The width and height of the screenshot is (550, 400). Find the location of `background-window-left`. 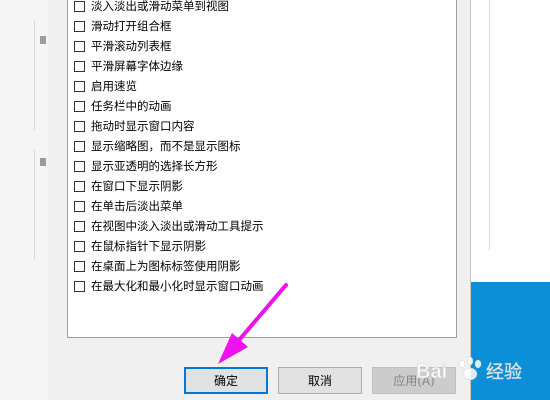

background-window-left is located at coordinates (24, 200).